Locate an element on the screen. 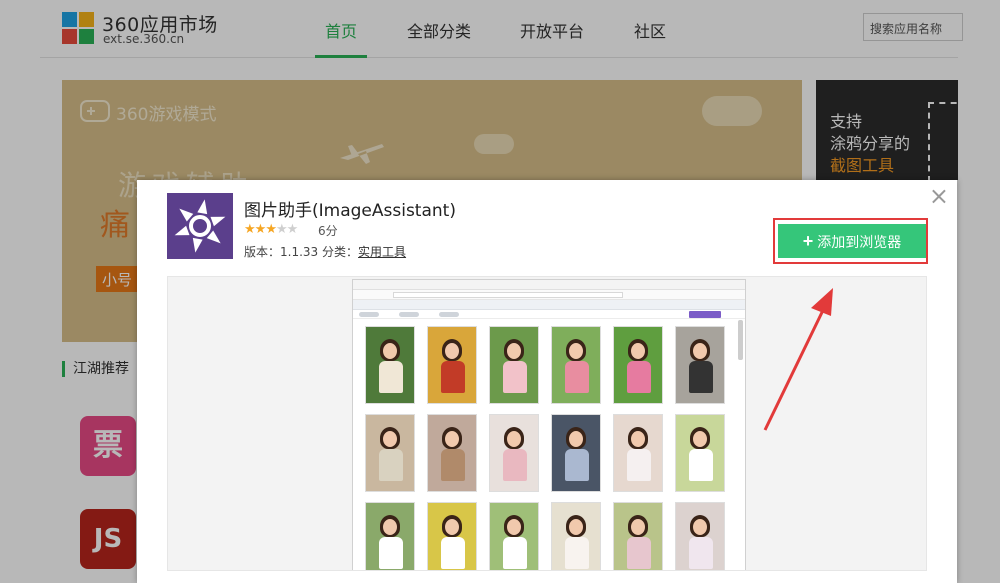 The height and width of the screenshot is (583, 1000). preview-purple-button is located at coordinates (705, 314).